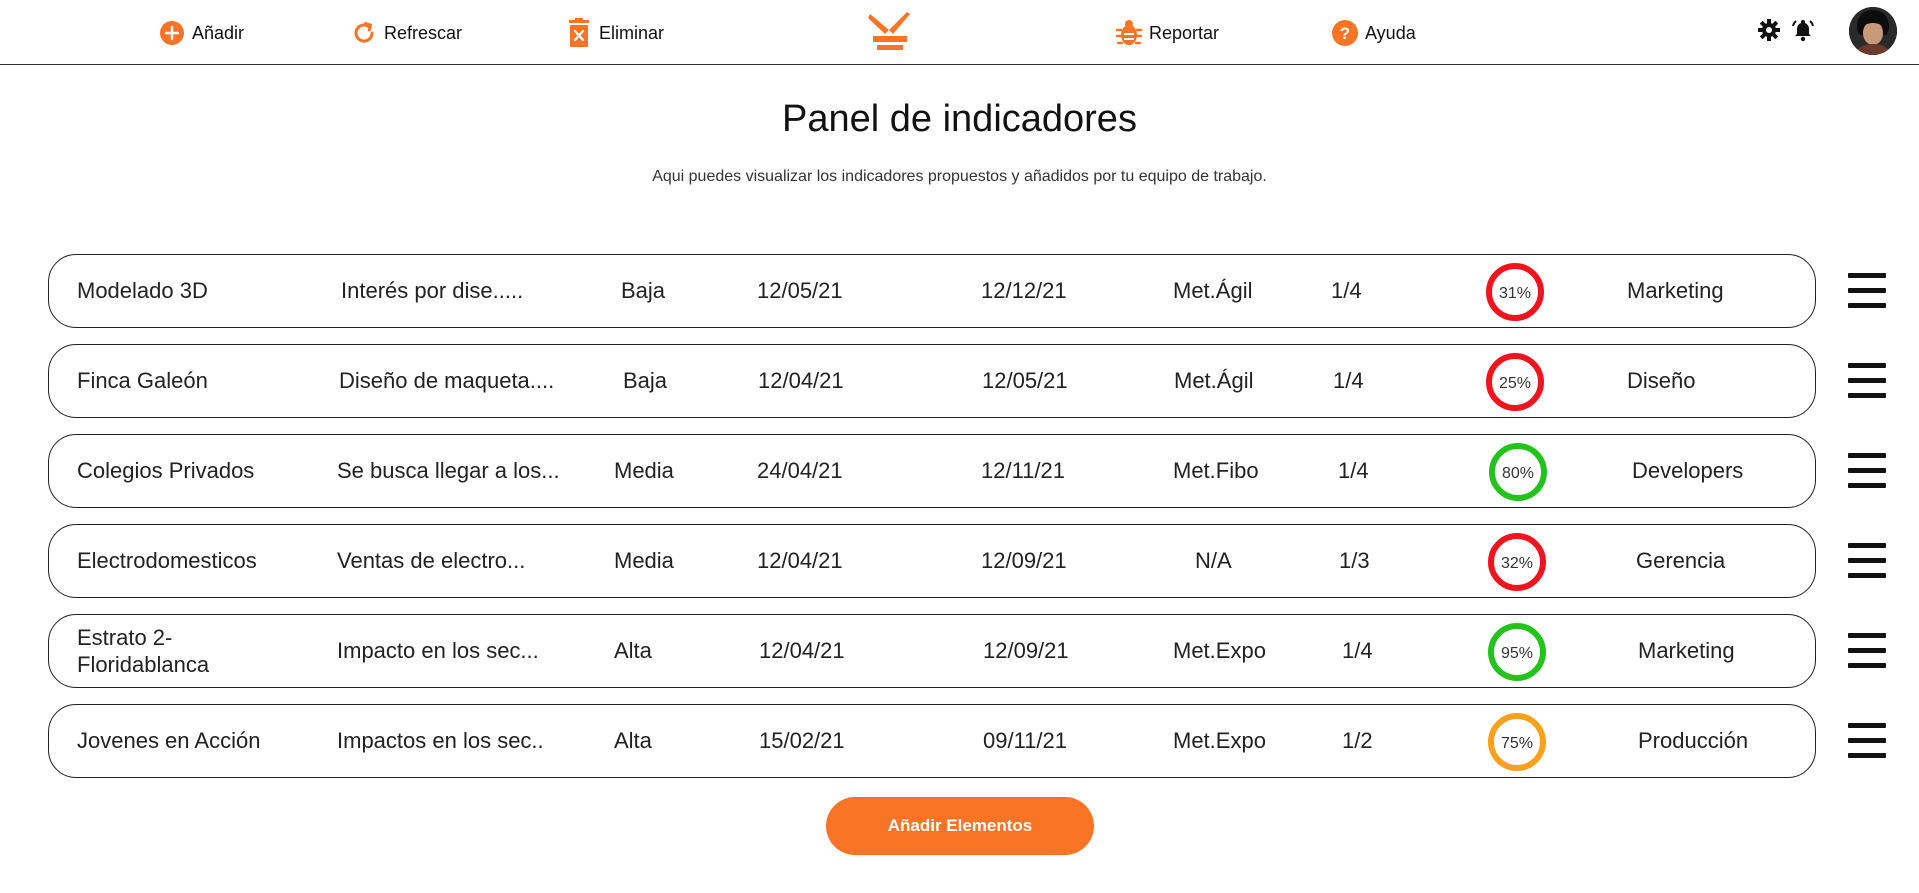 This screenshot has height=893, width=1919. I want to click on progress-ring: 31%, so click(1515, 292).